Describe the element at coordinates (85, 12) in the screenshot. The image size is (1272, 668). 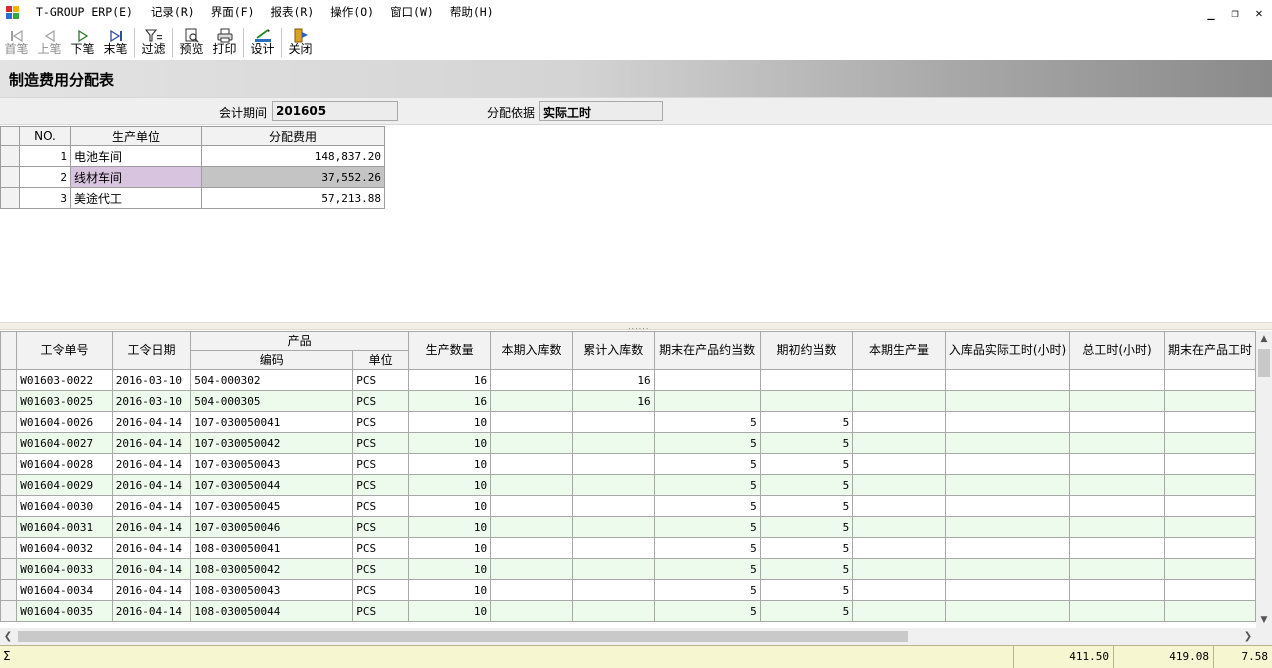
I see `menu-app: T-GROUP ERP(E)` at that location.